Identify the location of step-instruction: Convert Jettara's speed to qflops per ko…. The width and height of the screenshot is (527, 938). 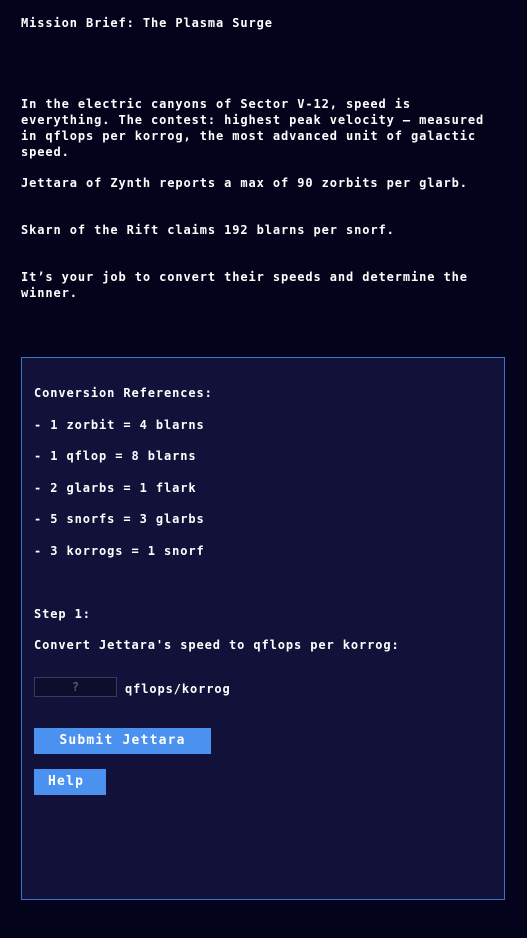
(217, 645).